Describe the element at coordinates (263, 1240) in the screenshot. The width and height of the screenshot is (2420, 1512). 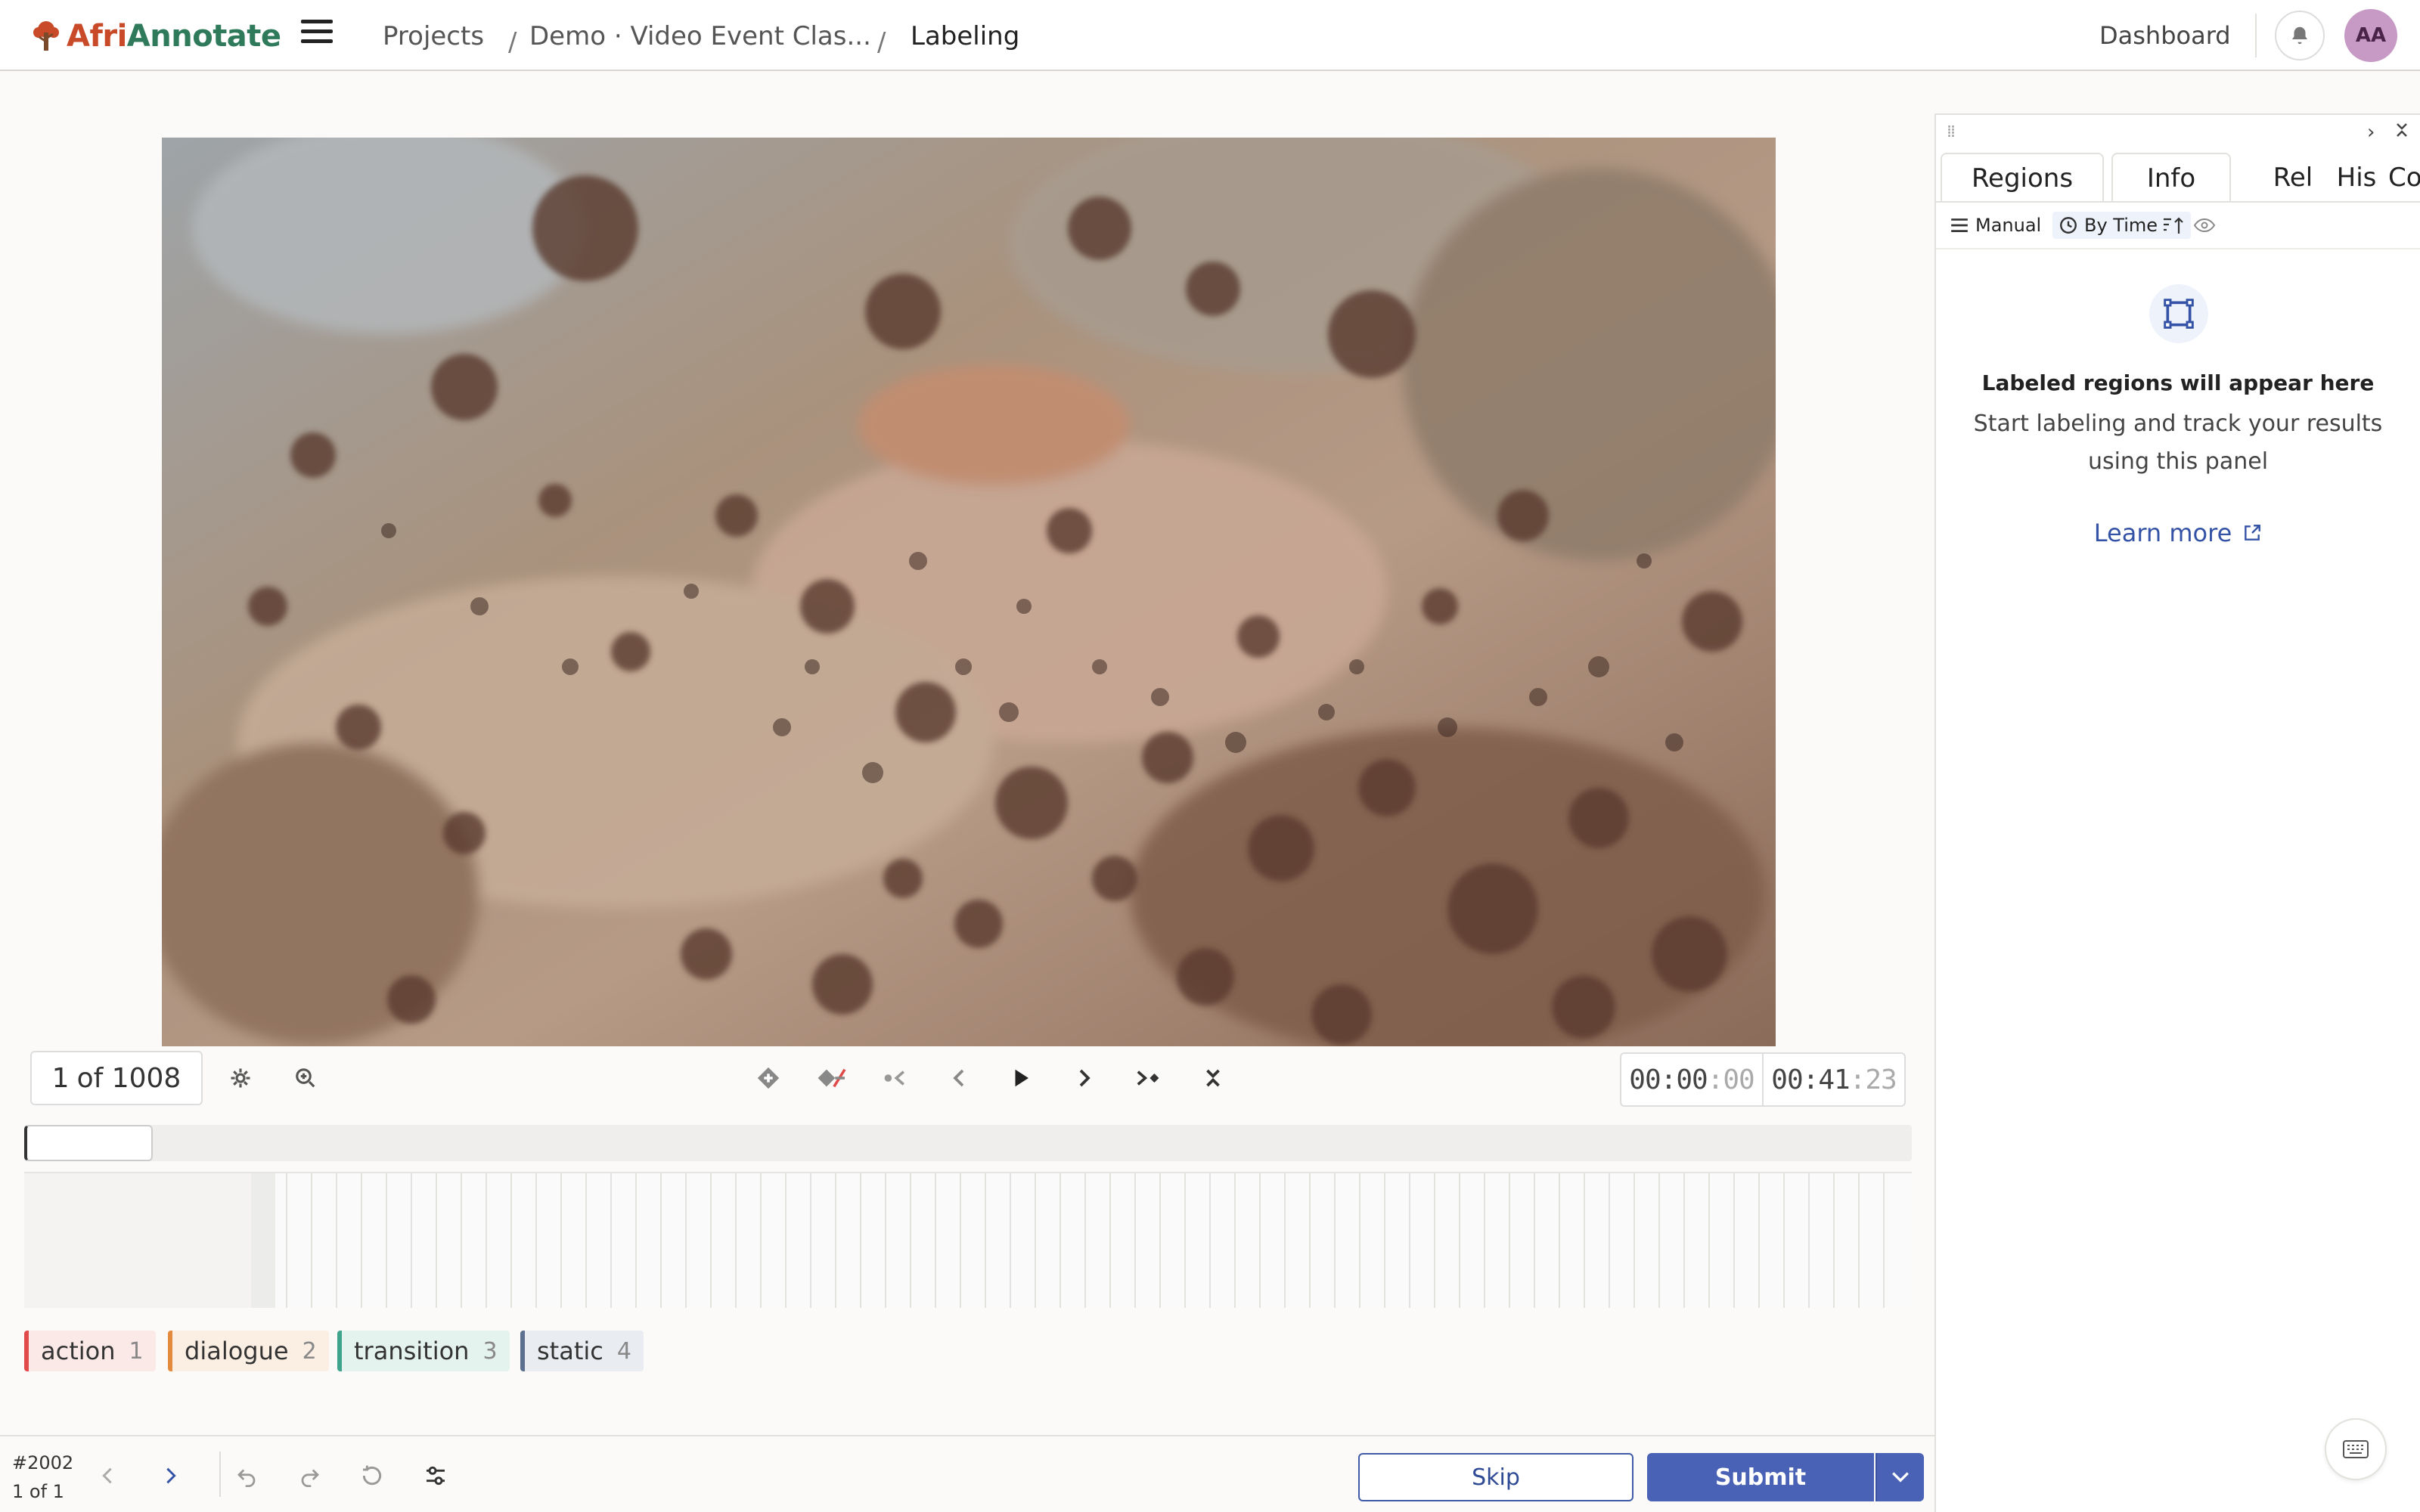
I see `timeline-playhead-area` at that location.